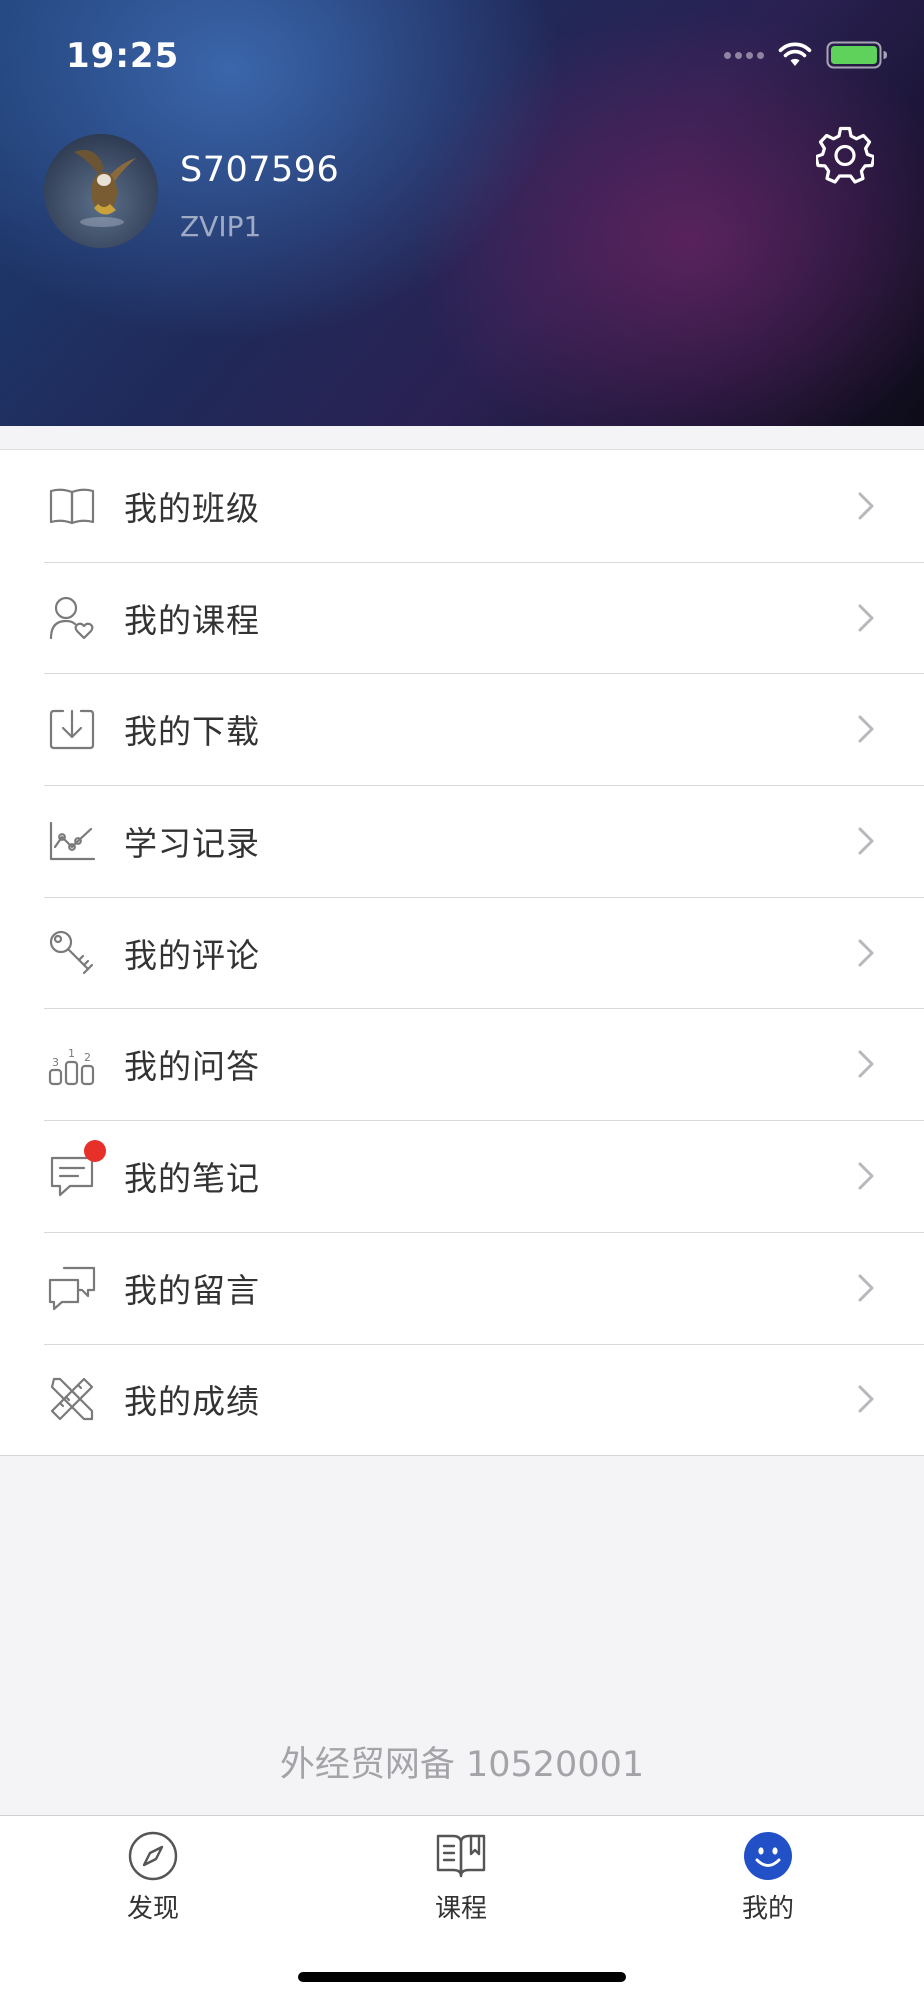  I want to click on status-icons, so click(806, 55).